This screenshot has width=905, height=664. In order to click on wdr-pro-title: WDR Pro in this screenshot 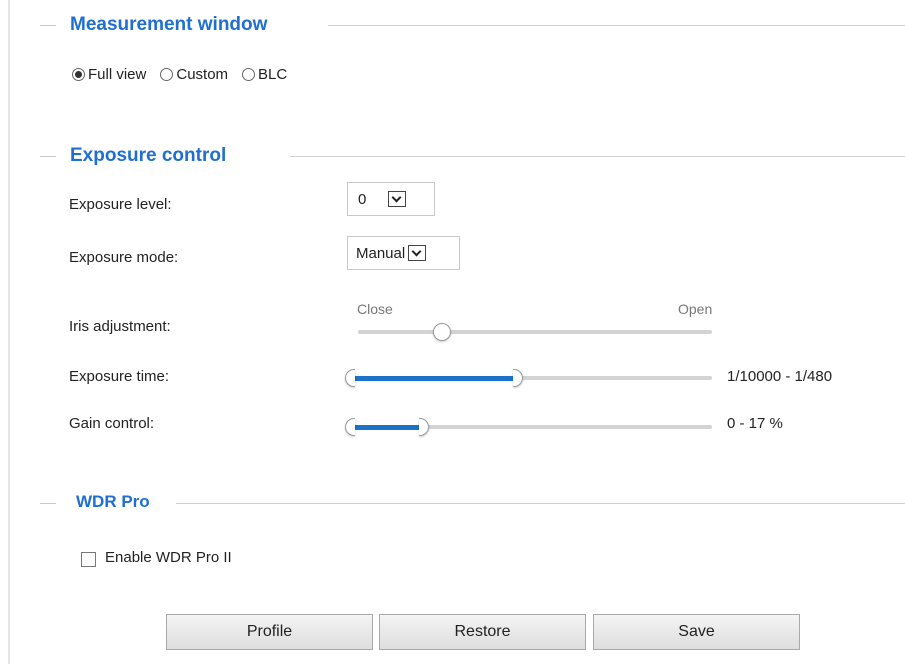, I will do `click(118, 502)`.